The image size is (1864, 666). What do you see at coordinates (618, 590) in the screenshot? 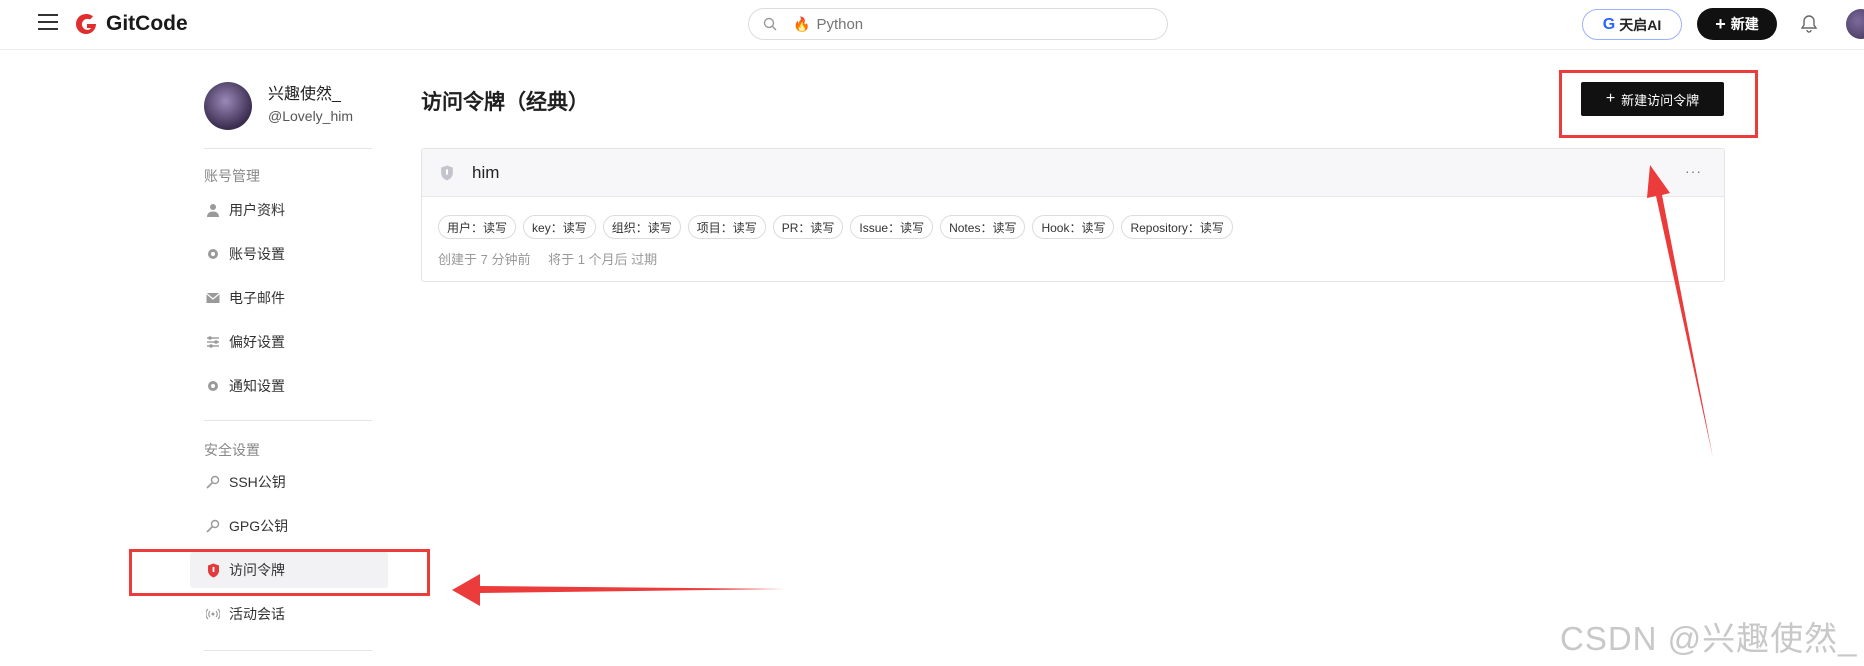
I see `arrow-to-access-tokens` at bounding box center [618, 590].